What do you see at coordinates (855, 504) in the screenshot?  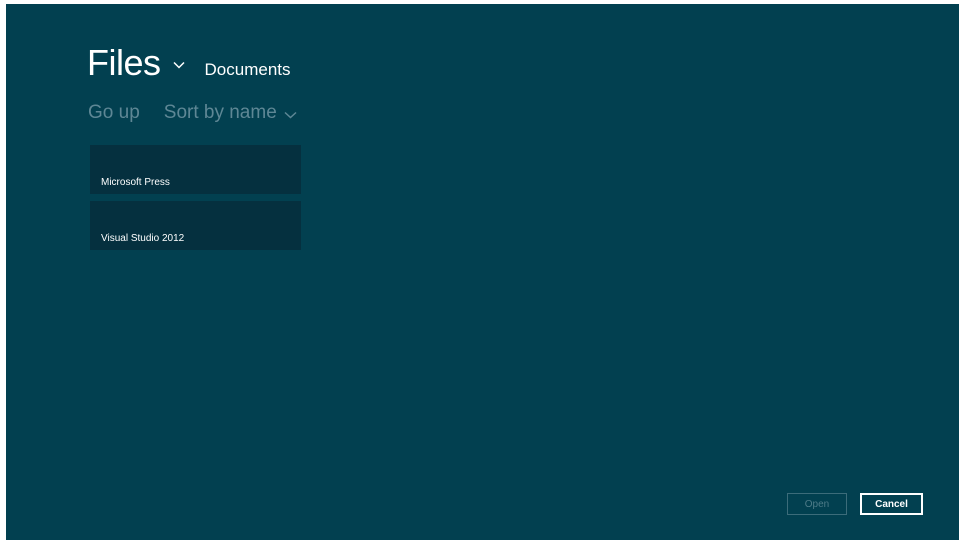 I see `footer-buttons: Open Cancel` at bounding box center [855, 504].